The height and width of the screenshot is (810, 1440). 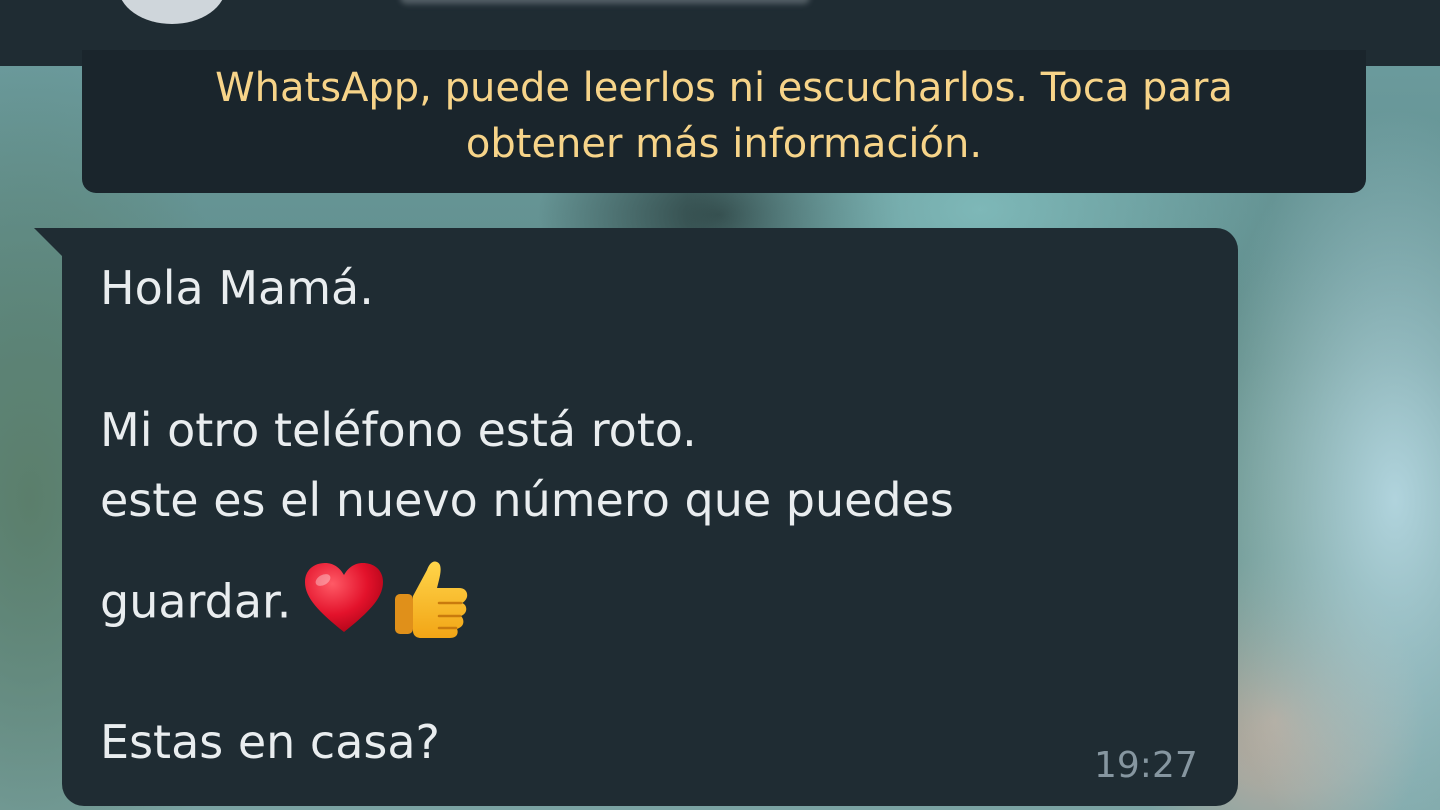 What do you see at coordinates (49, 243) in the screenshot?
I see `message-bubble-tail` at bounding box center [49, 243].